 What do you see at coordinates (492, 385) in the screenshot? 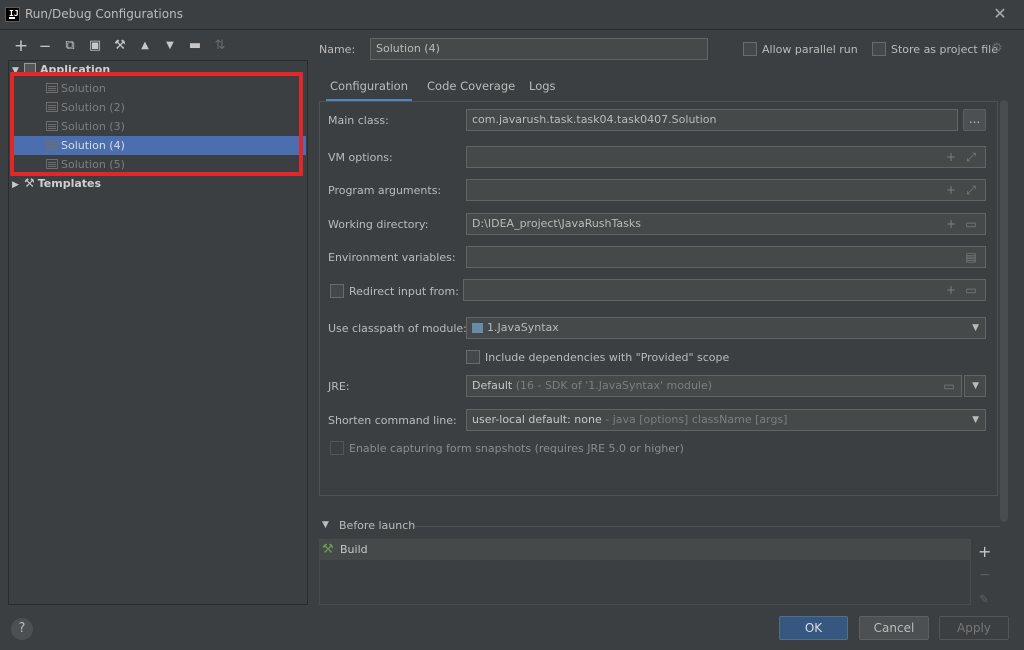
I see `jre-default-value: Default` at bounding box center [492, 385].